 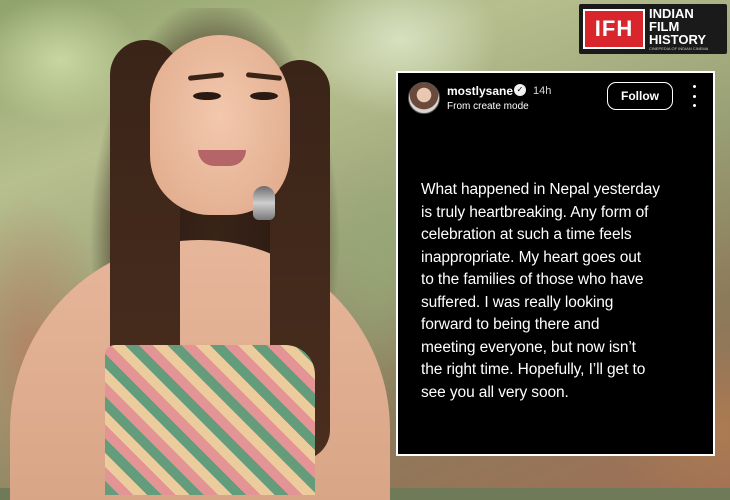 I want to click on story-line: What happened in Nepal yesterday, so click(x=540, y=189).